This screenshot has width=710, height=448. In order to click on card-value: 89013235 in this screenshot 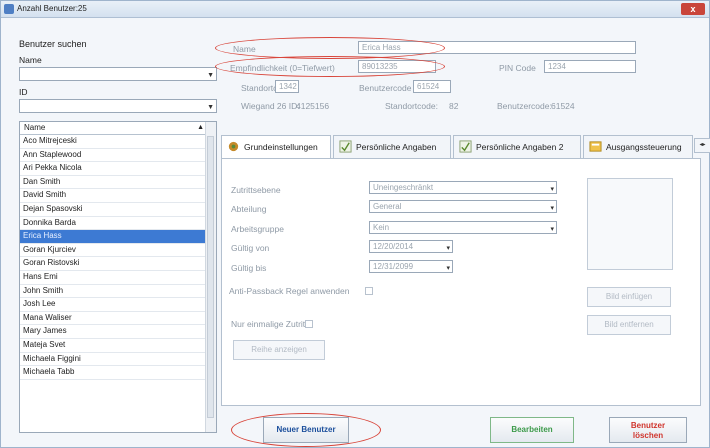, I will do `click(380, 66)`.